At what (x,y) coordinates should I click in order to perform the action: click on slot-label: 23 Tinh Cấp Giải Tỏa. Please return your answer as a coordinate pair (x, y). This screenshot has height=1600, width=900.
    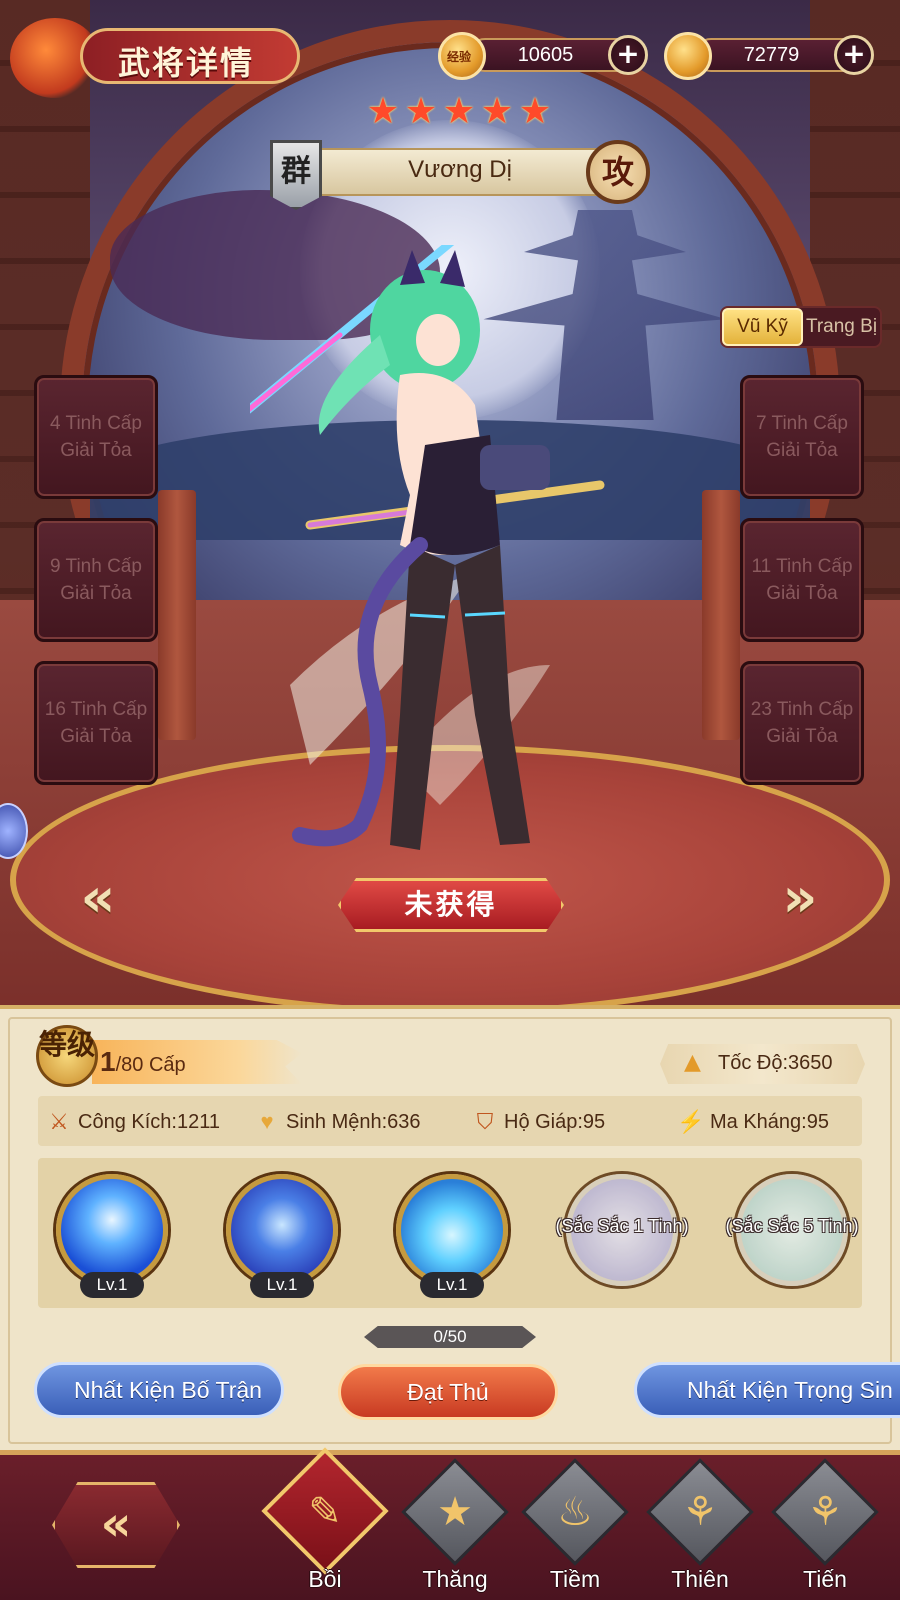
    Looking at the image, I should click on (802, 723).